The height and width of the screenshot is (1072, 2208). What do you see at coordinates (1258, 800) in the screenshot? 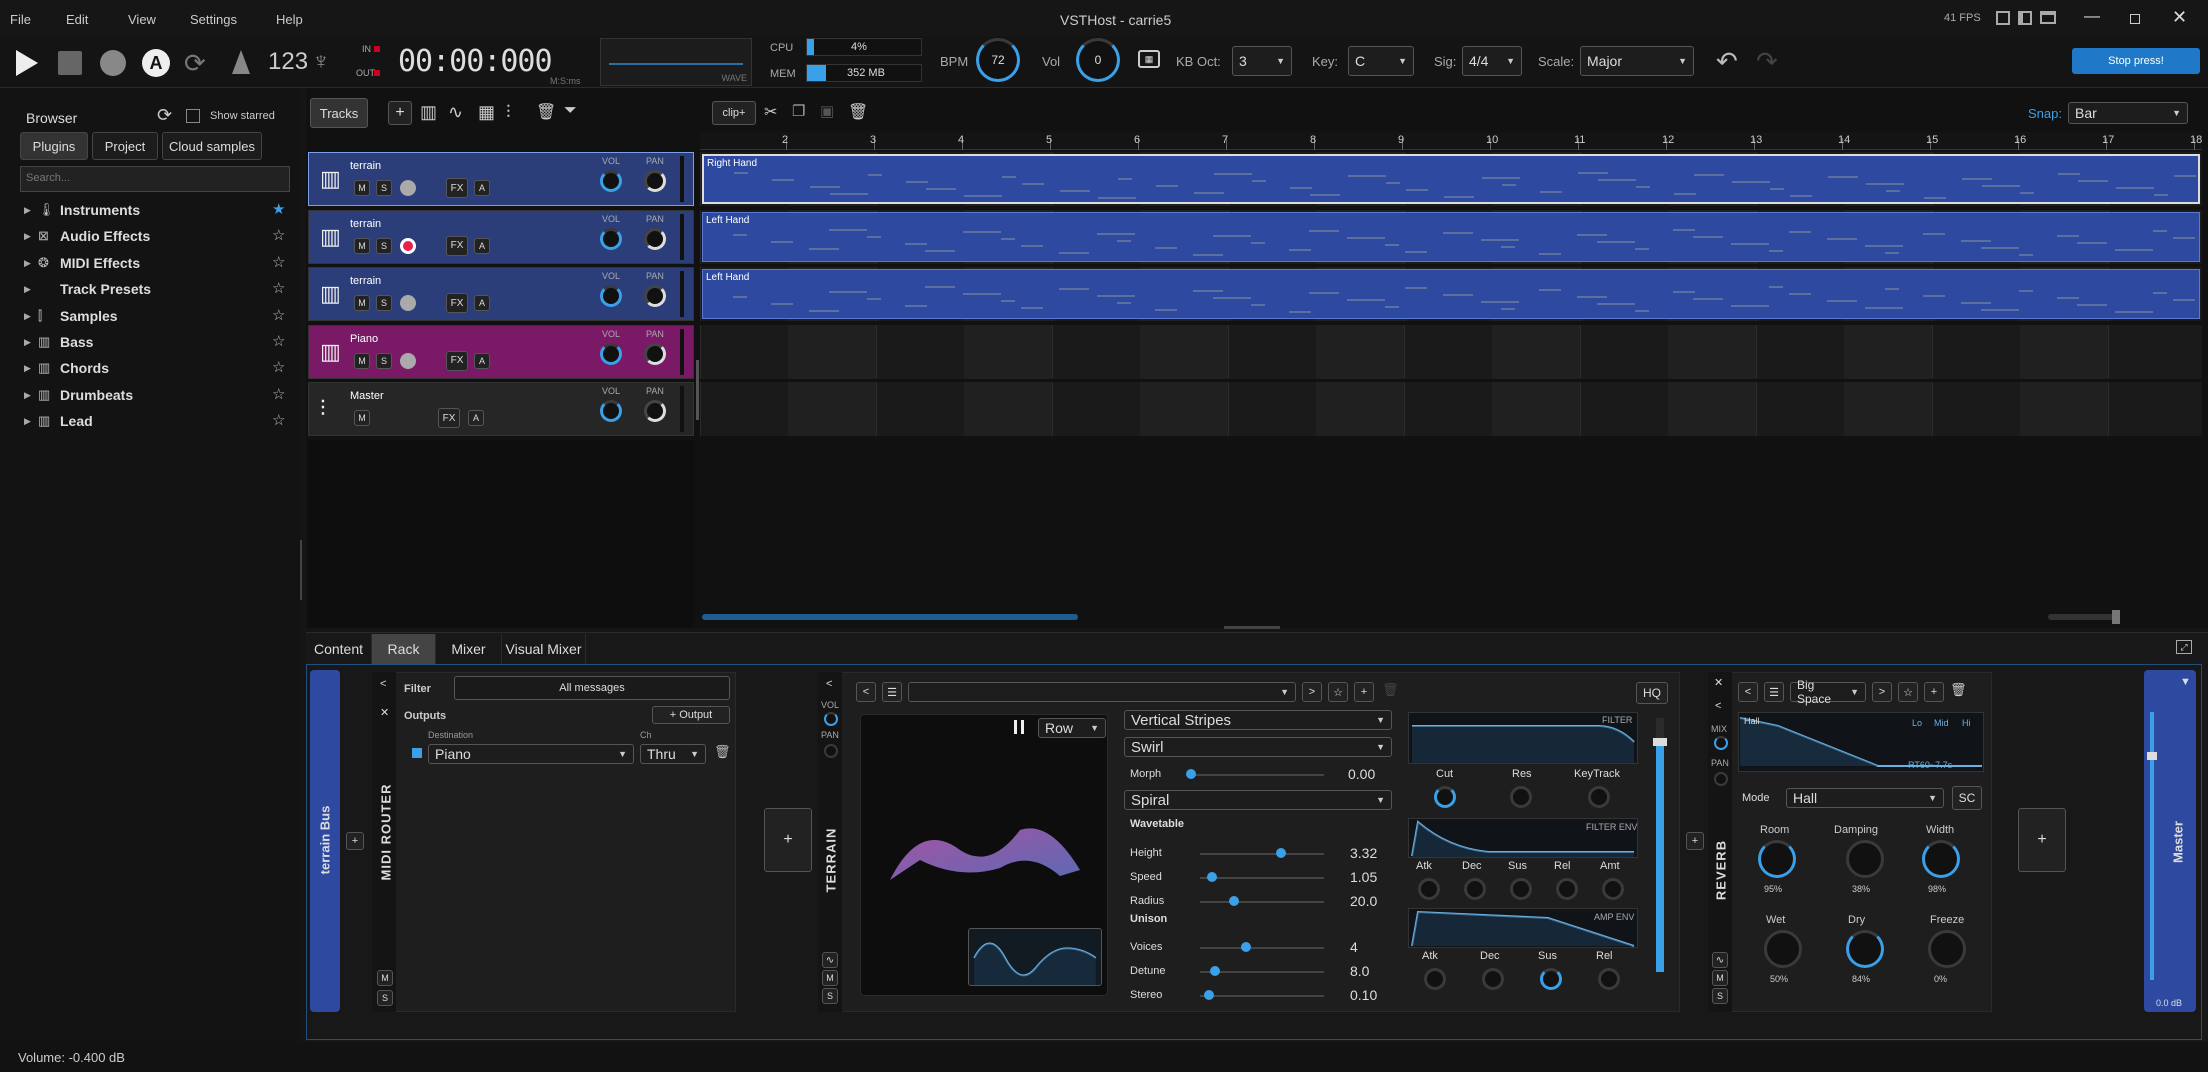
I see `shape-select-3: Spiral ▼` at bounding box center [1258, 800].